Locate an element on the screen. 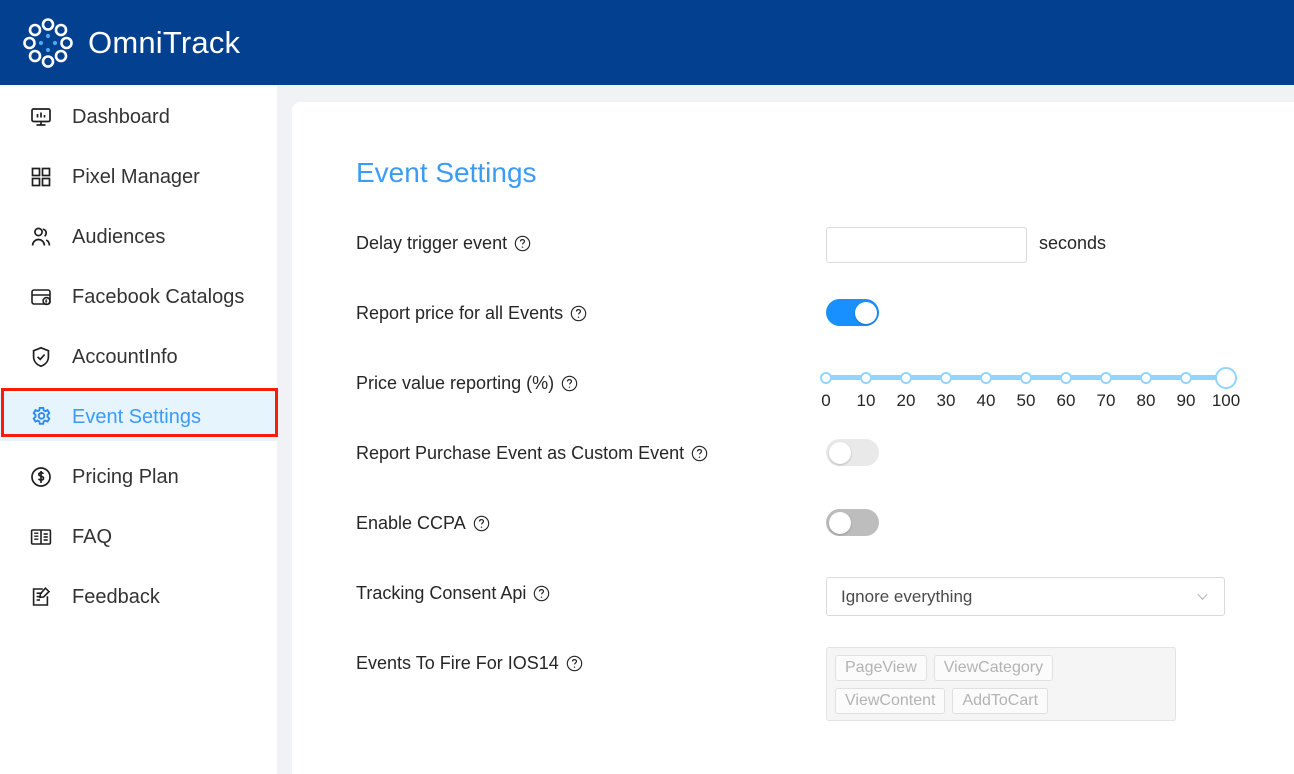  label-text: Events To Fire For IOS14 is located at coordinates (457, 663).